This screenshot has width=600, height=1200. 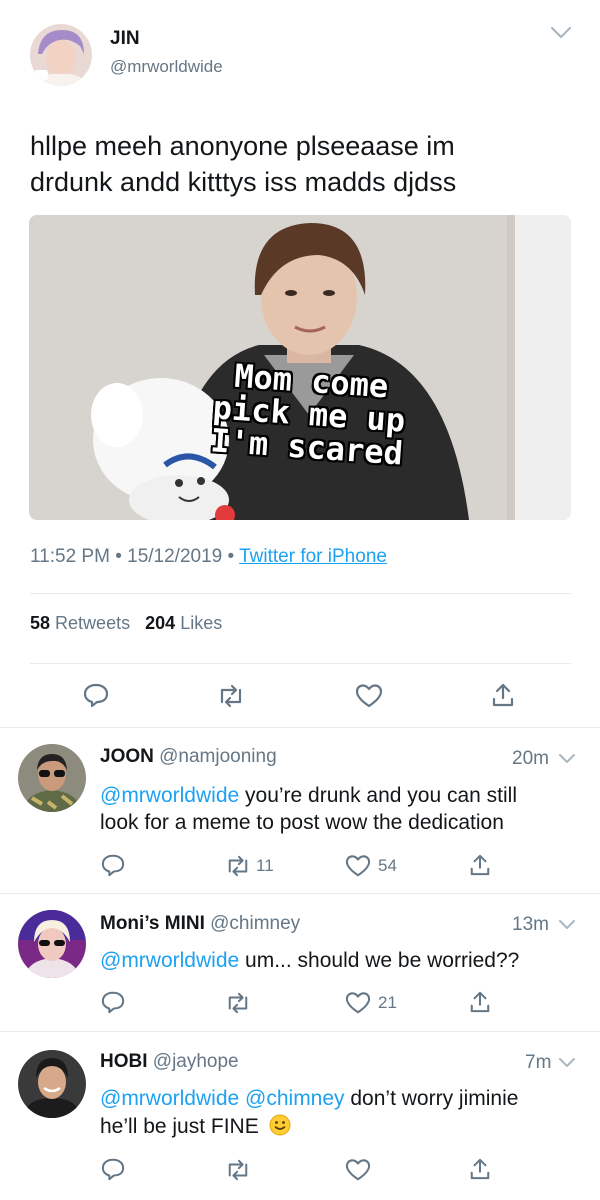 What do you see at coordinates (125, 39) in the screenshot?
I see `display-name: JIN` at bounding box center [125, 39].